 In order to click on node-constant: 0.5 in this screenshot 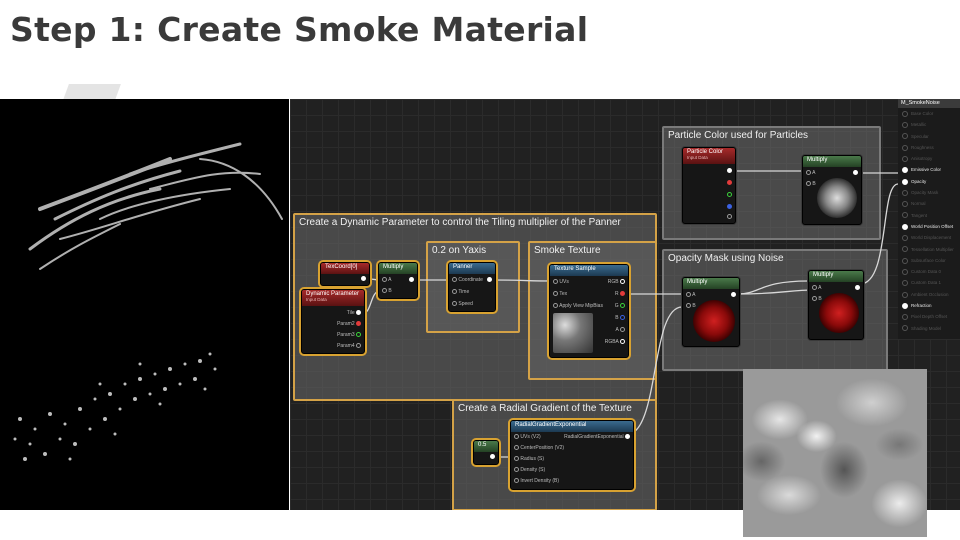, I will do `click(486, 452)`.